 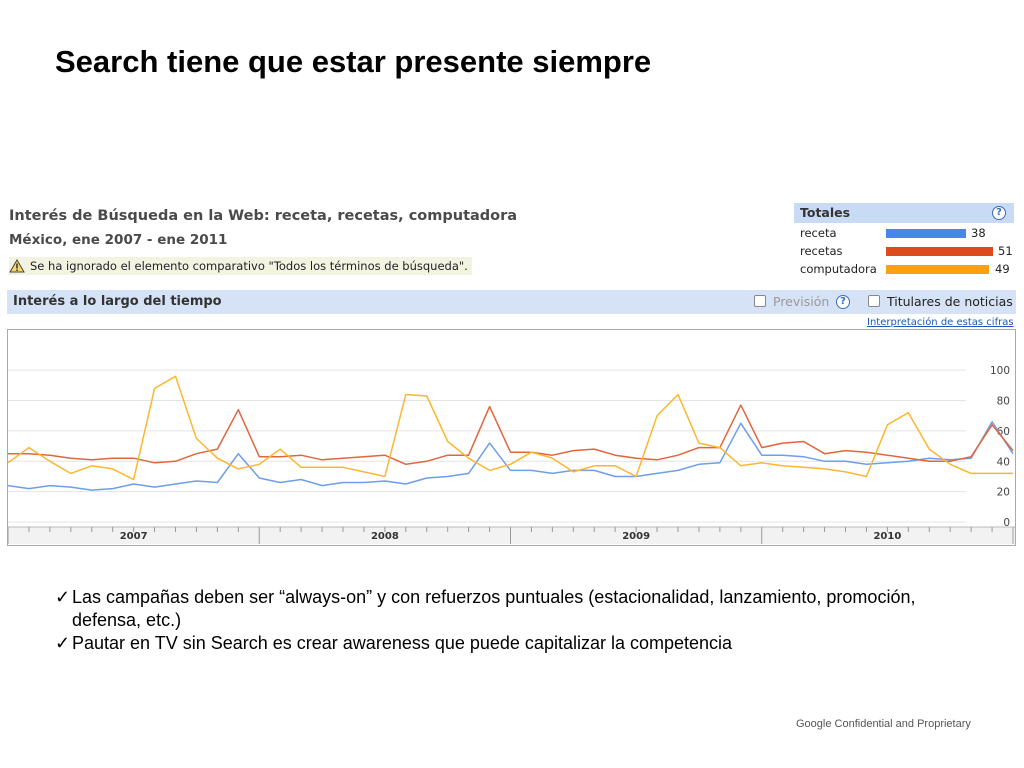 What do you see at coordinates (117, 301) in the screenshot?
I see `section-title: Interés a lo largo del tiempo` at bounding box center [117, 301].